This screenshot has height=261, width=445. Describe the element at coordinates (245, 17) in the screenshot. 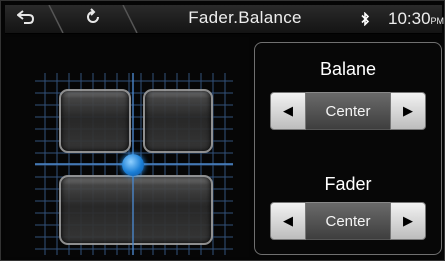

I see `page-title: Fader.Balance` at that location.